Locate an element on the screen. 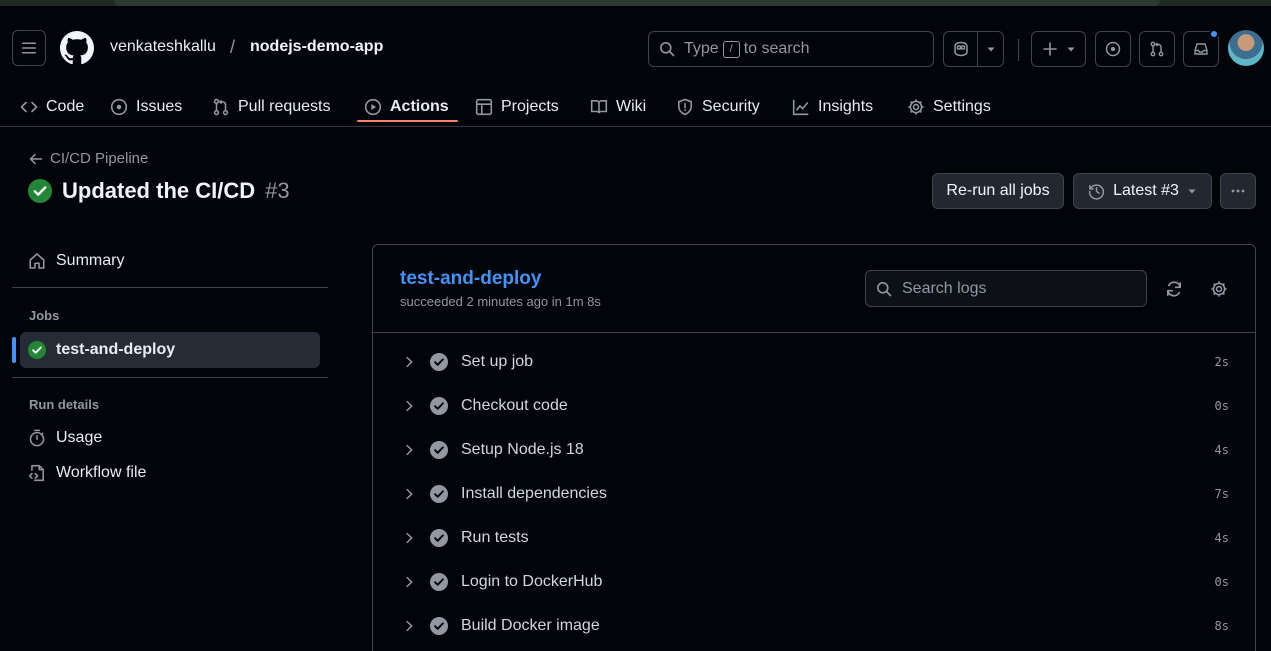 This screenshot has width=1271, height=651. step-duration: 2s is located at coordinates (1221, 362).